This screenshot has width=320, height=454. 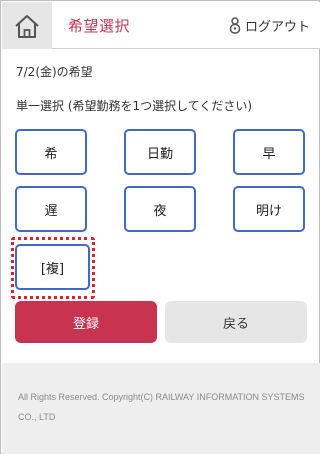 What do you see at coordinates (51, 152) in the screenshot?
I see `option-ki: 希` at bounding box center [51, 152].